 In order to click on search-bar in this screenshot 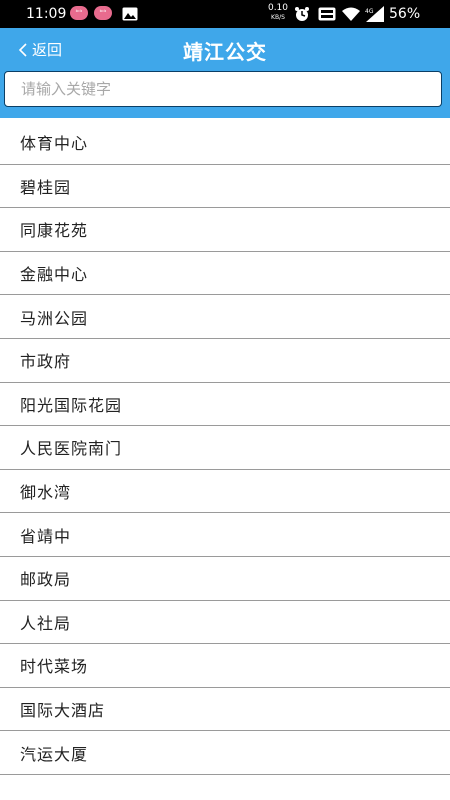, I will do `click(225, 94)`.